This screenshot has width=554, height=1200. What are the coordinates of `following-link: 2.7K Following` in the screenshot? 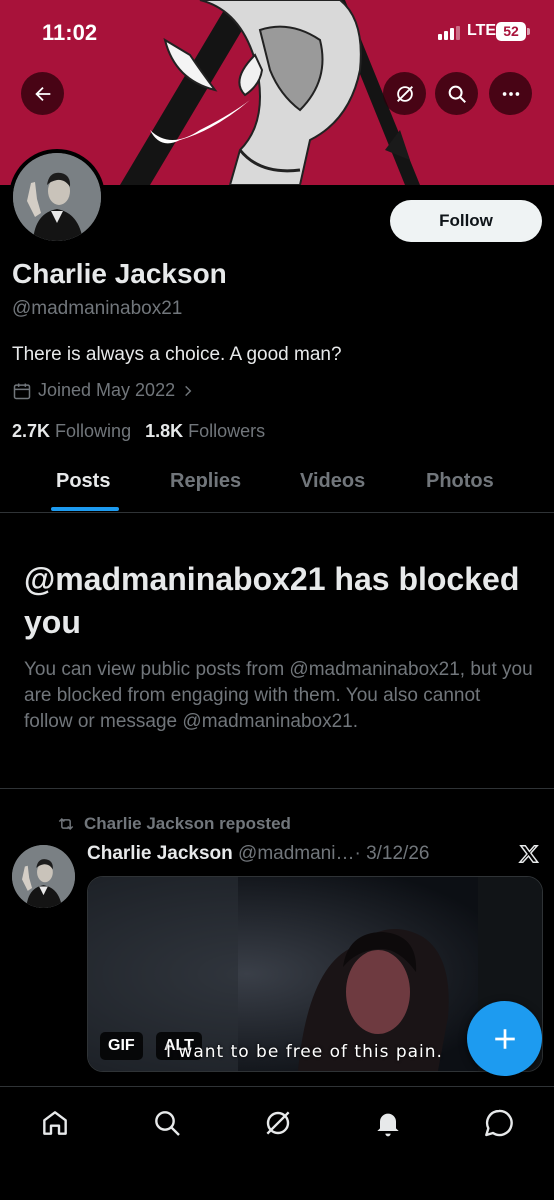 It's located at (71, 431).